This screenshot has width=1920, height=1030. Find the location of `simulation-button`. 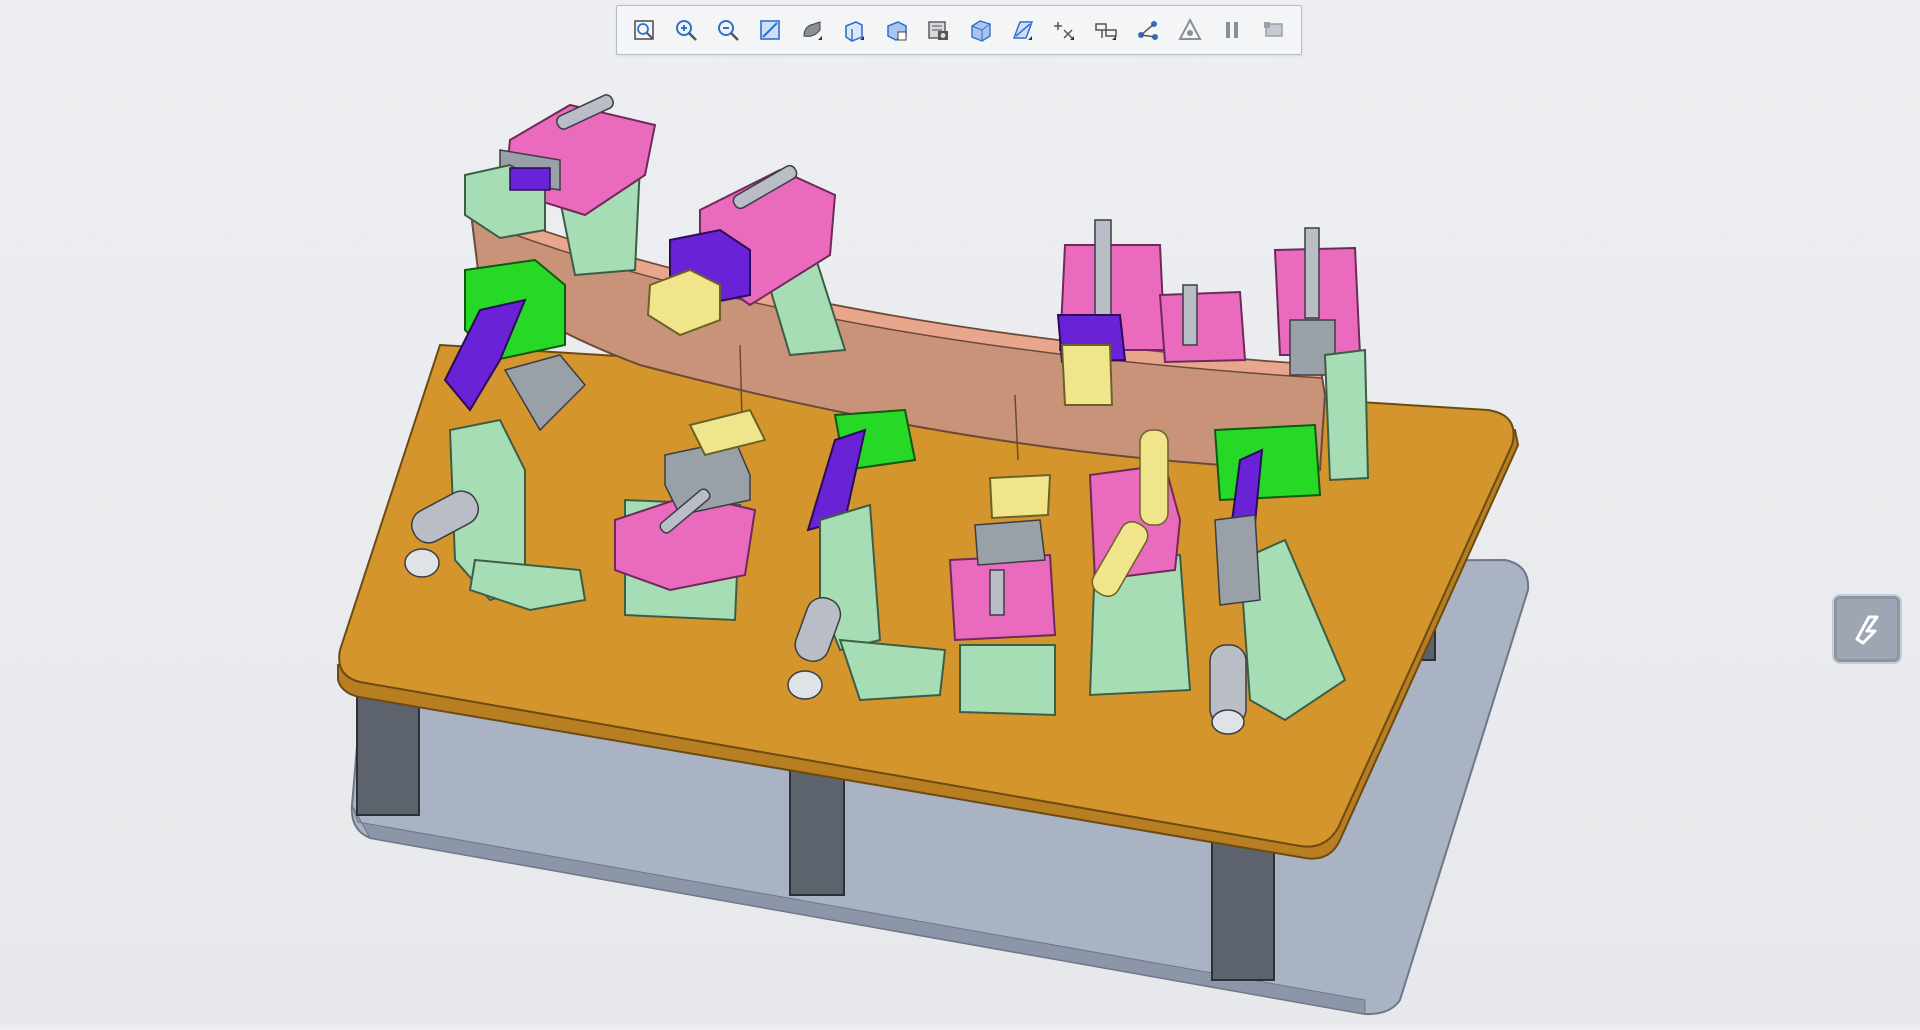

simulation-button is located at coordinates (1190, 30).